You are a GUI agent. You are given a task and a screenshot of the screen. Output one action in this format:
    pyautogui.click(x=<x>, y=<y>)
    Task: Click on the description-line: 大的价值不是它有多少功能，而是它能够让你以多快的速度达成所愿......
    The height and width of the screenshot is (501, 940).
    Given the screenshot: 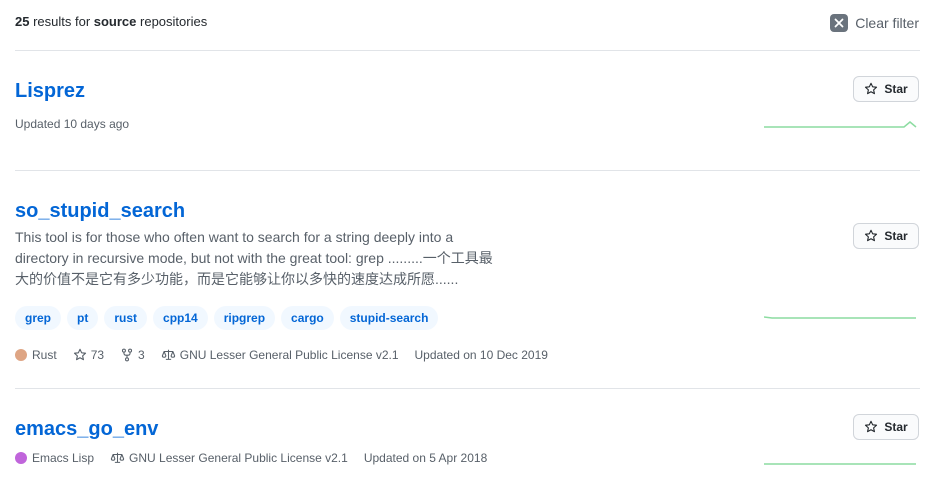 What is the action you would take?
    pyautogui.click(x=237, y=279)
    